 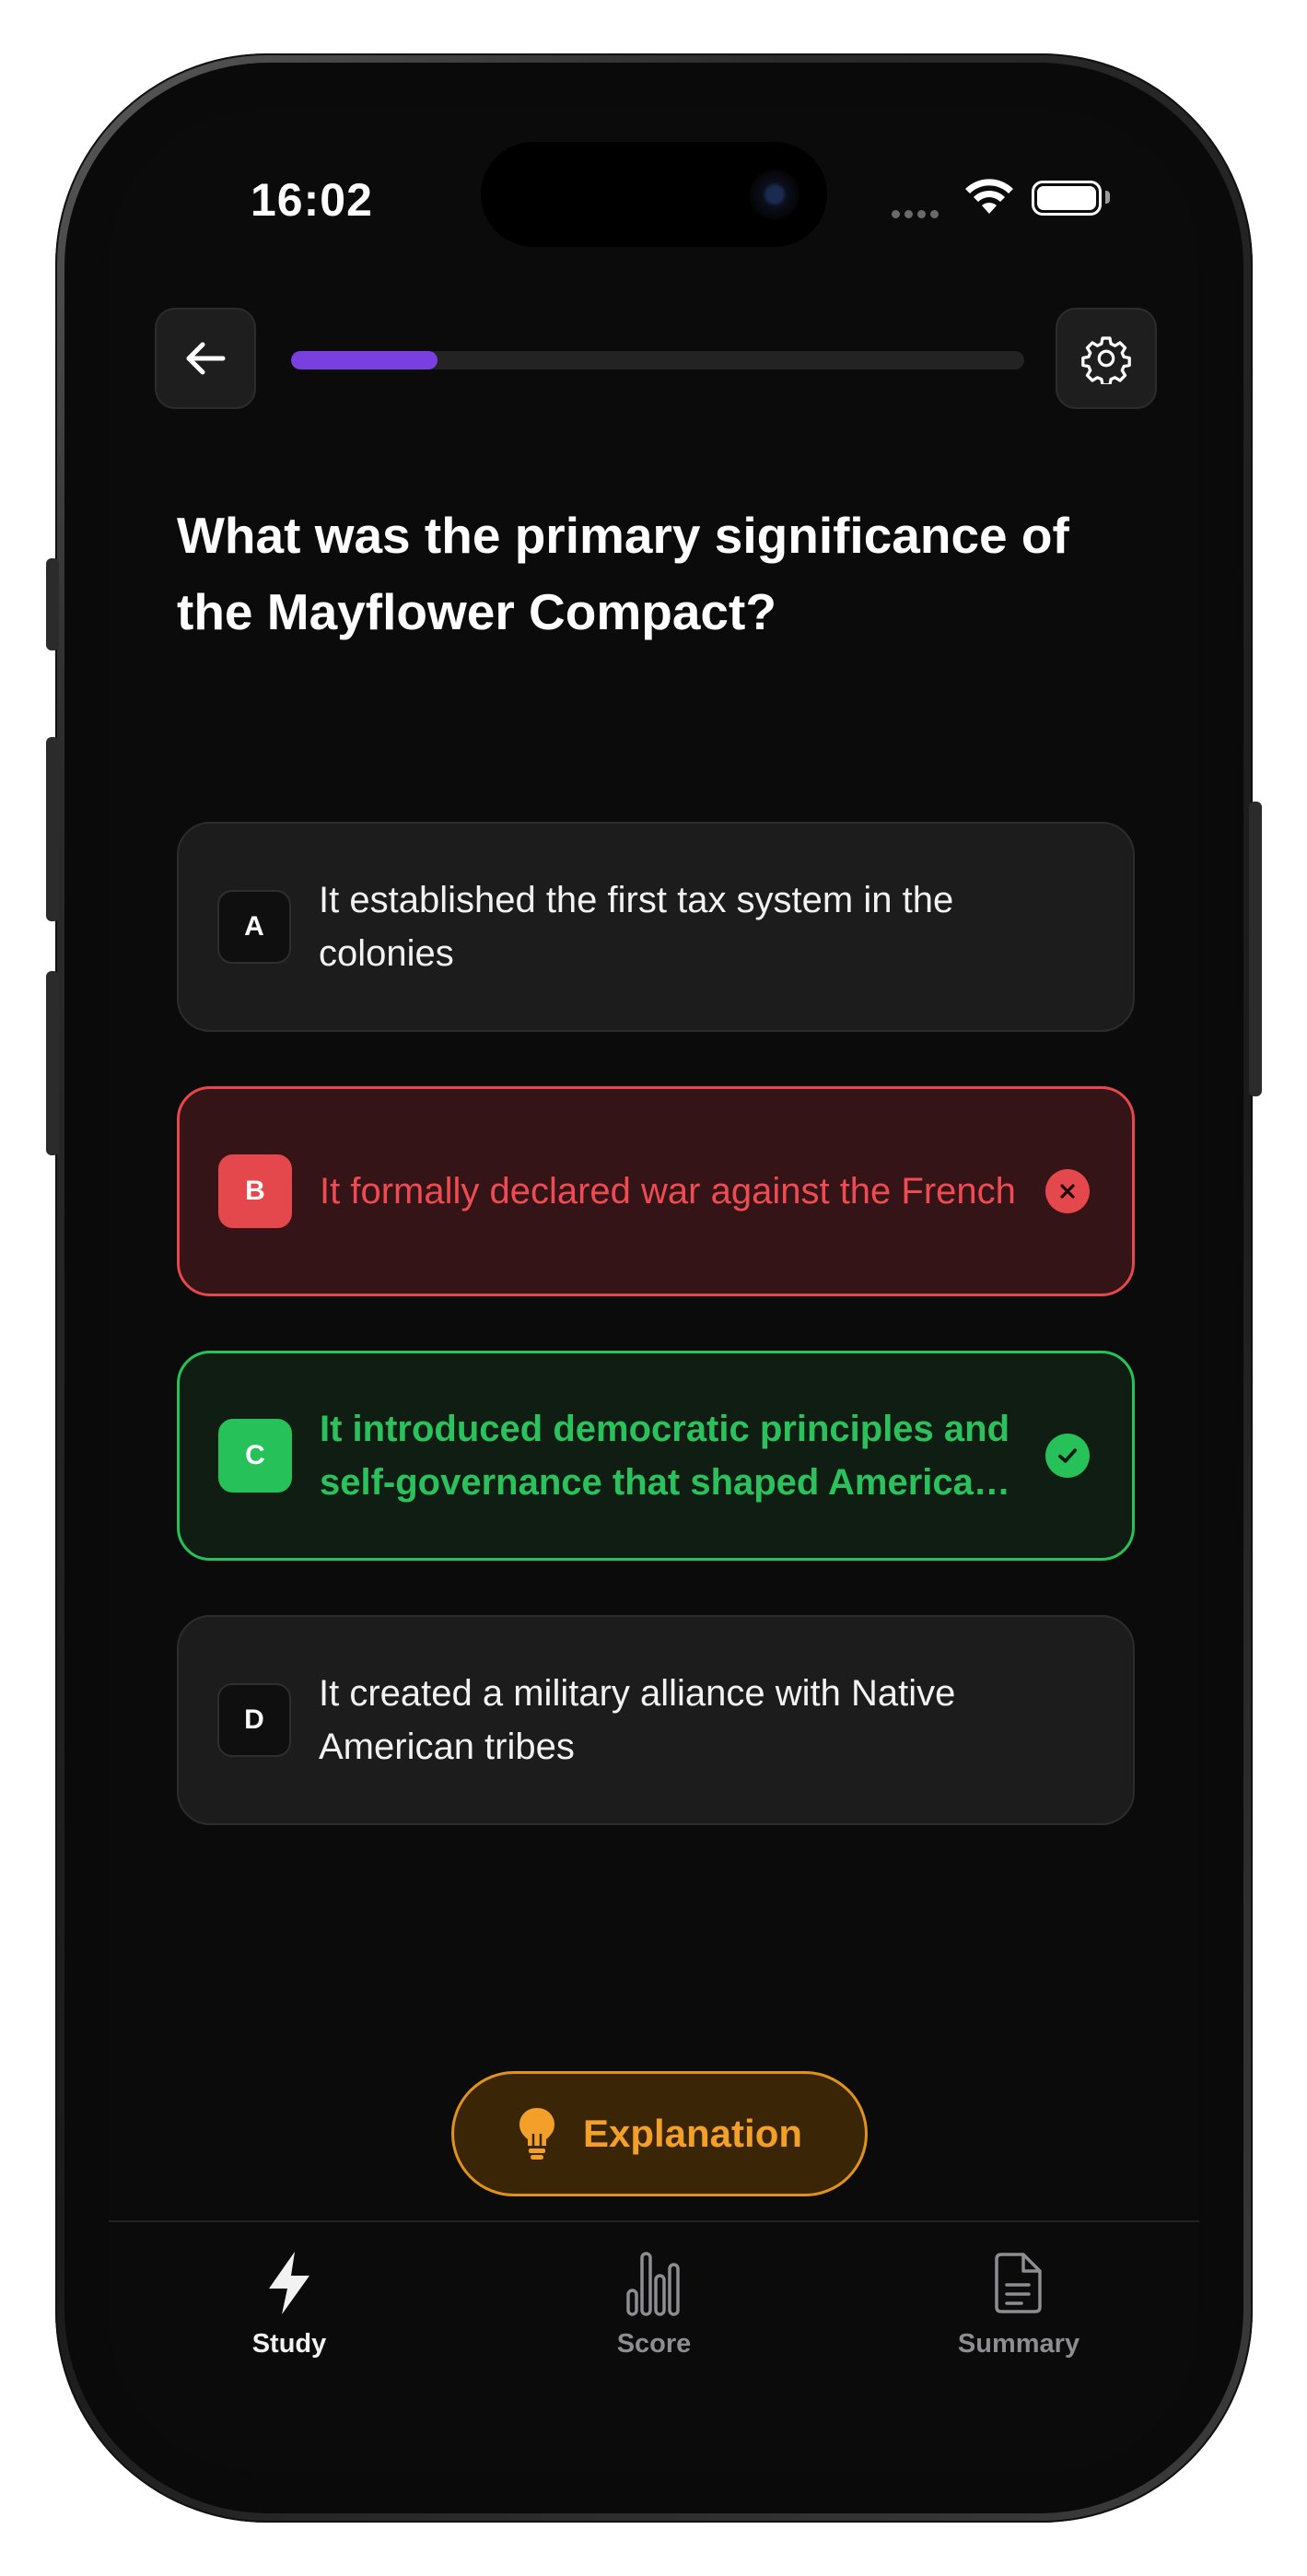 I want to click on tab-label: Summary, so click(x=1018, y=2344).